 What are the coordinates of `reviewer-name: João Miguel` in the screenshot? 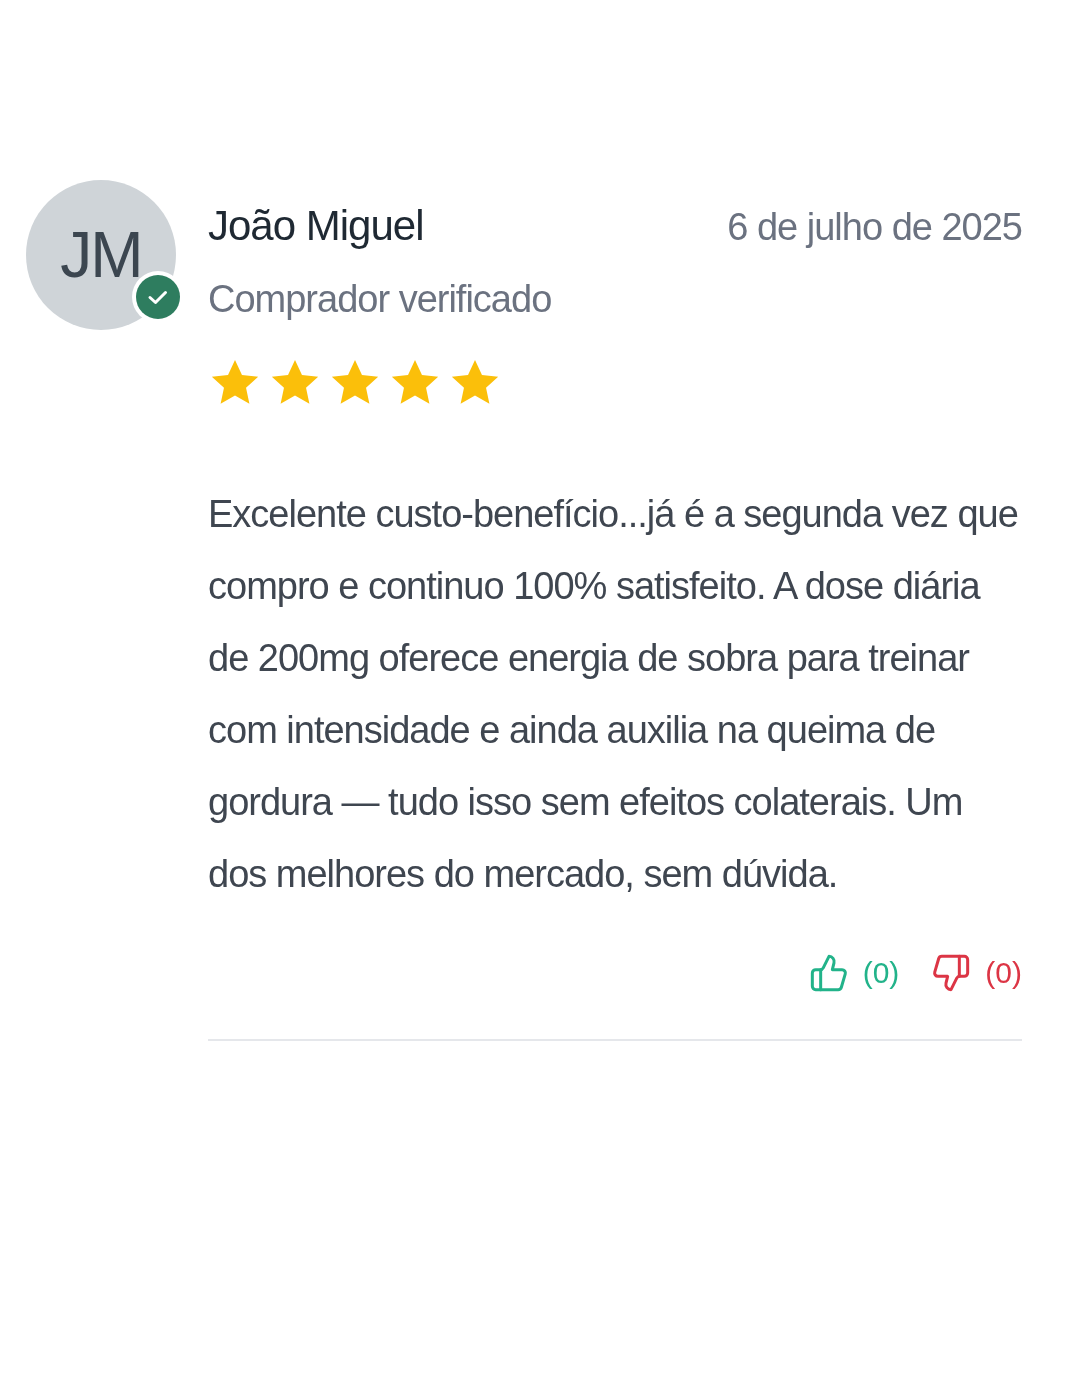 It's located at (316, 226).